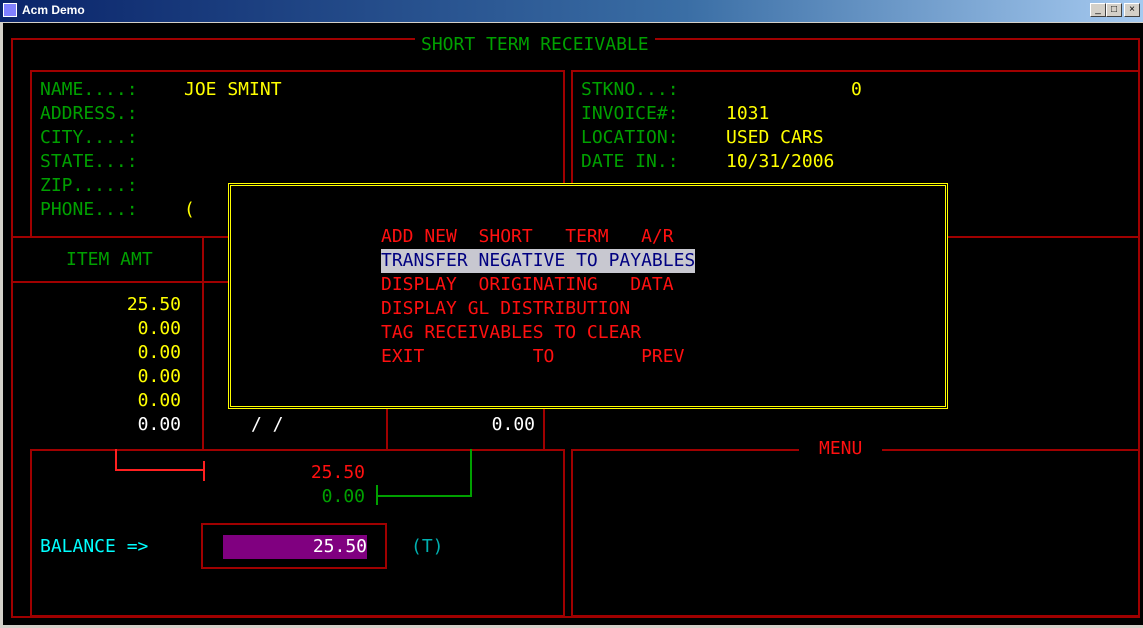 This screenshot has width=1143, height=628. What do you see at coordinates (425, 496) in the screenshot?
I see `payments-bracket` at bounding box center [425, 496].